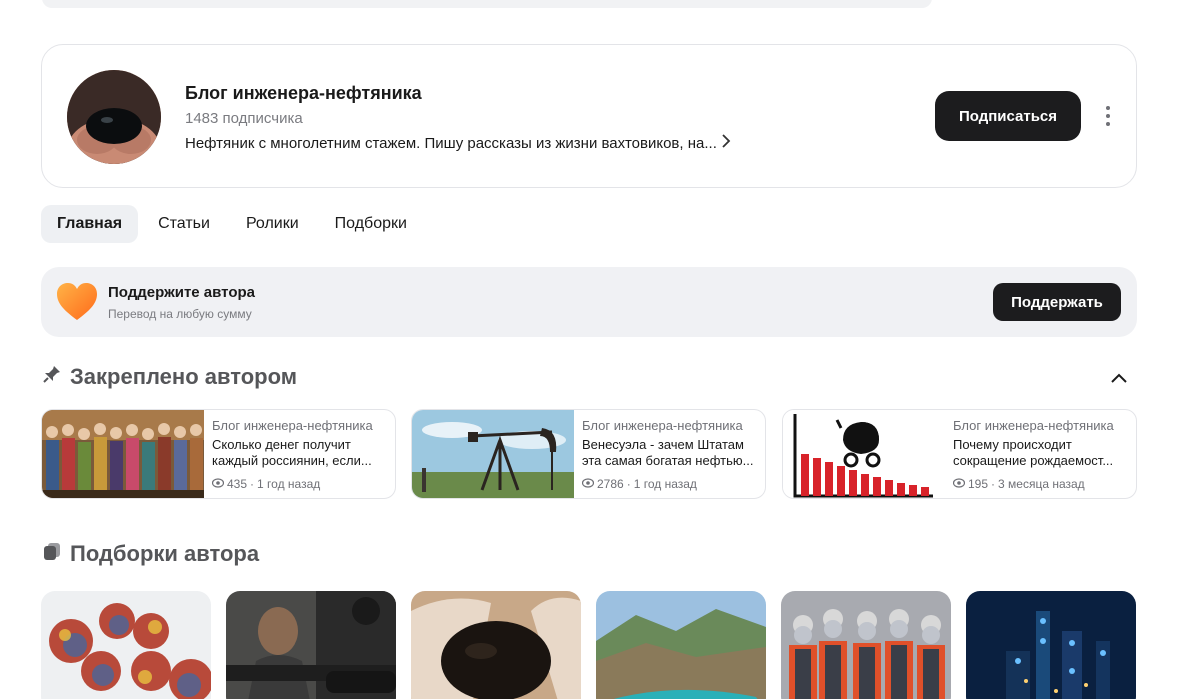 Image resolution: width=1200 pixels, height=699 pixels. I want to click on collection-card-oily-hands, so click(496, 645).